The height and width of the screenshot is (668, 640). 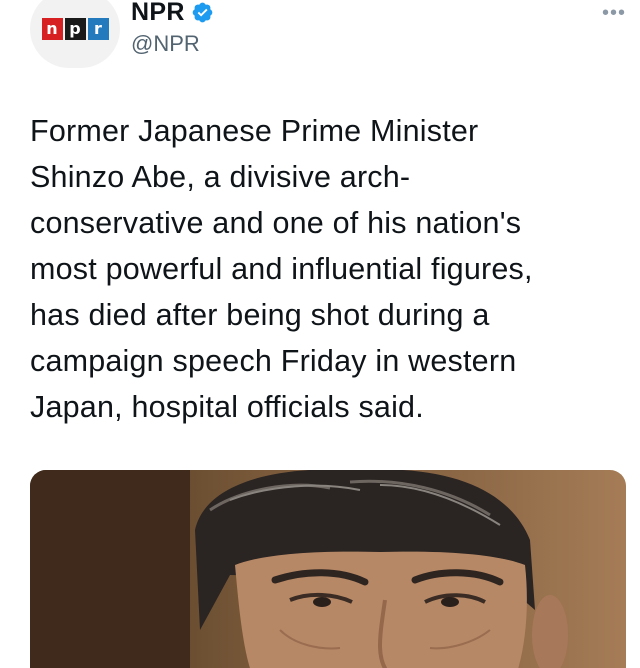 I want to click on verified-badge-icon, so click(x=202, y=12).